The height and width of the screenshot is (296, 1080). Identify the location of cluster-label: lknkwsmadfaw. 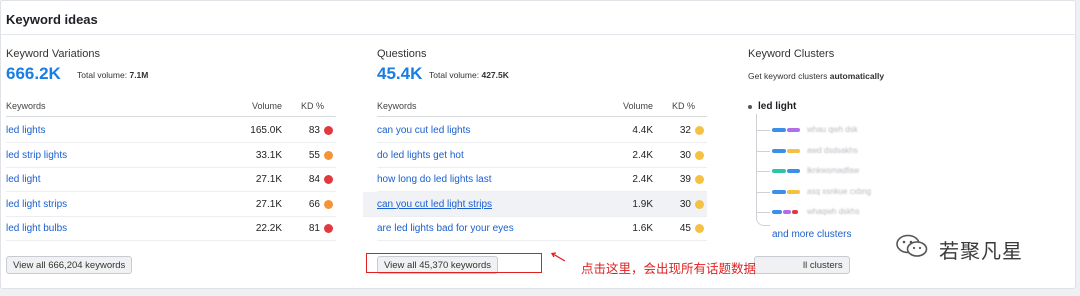
(833, 170).